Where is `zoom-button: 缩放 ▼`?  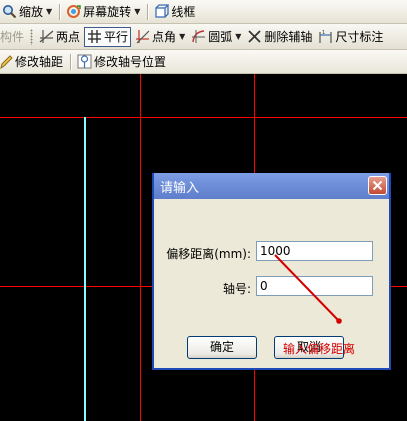
zoom-button: 缩放 ▼ is located at coordinates (27, 12).